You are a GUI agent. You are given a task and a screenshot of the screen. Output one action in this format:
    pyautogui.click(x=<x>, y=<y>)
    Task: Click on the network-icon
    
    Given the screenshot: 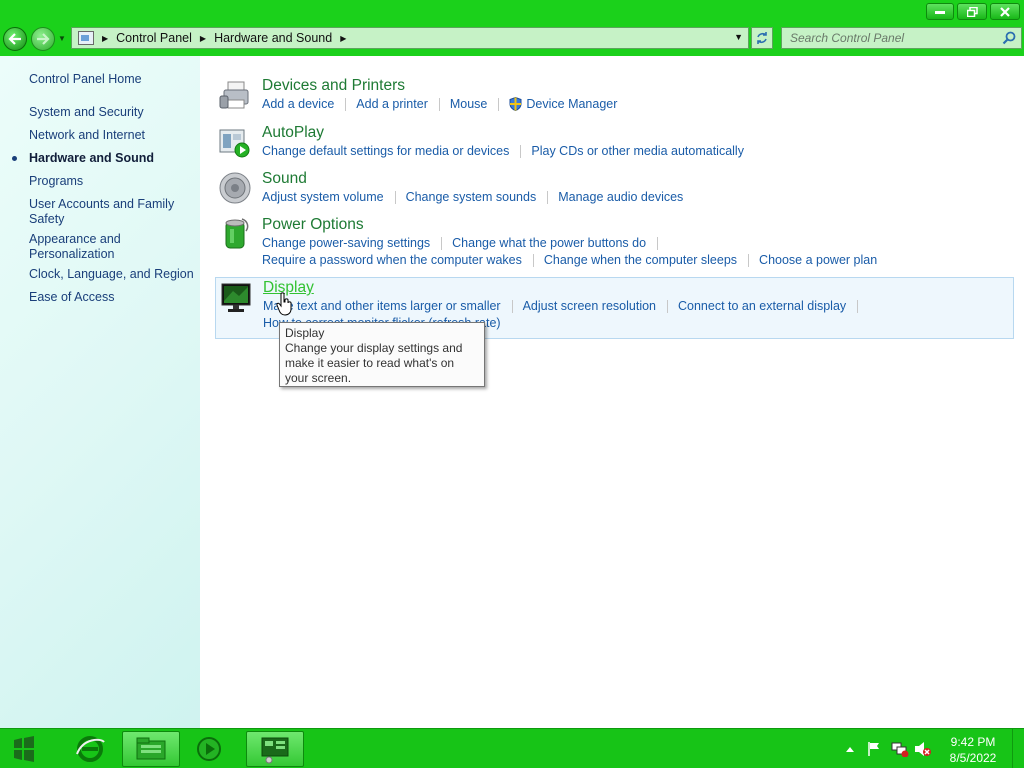 What is the action you would take?
    pyautogui.click(x=900, y=749)
    